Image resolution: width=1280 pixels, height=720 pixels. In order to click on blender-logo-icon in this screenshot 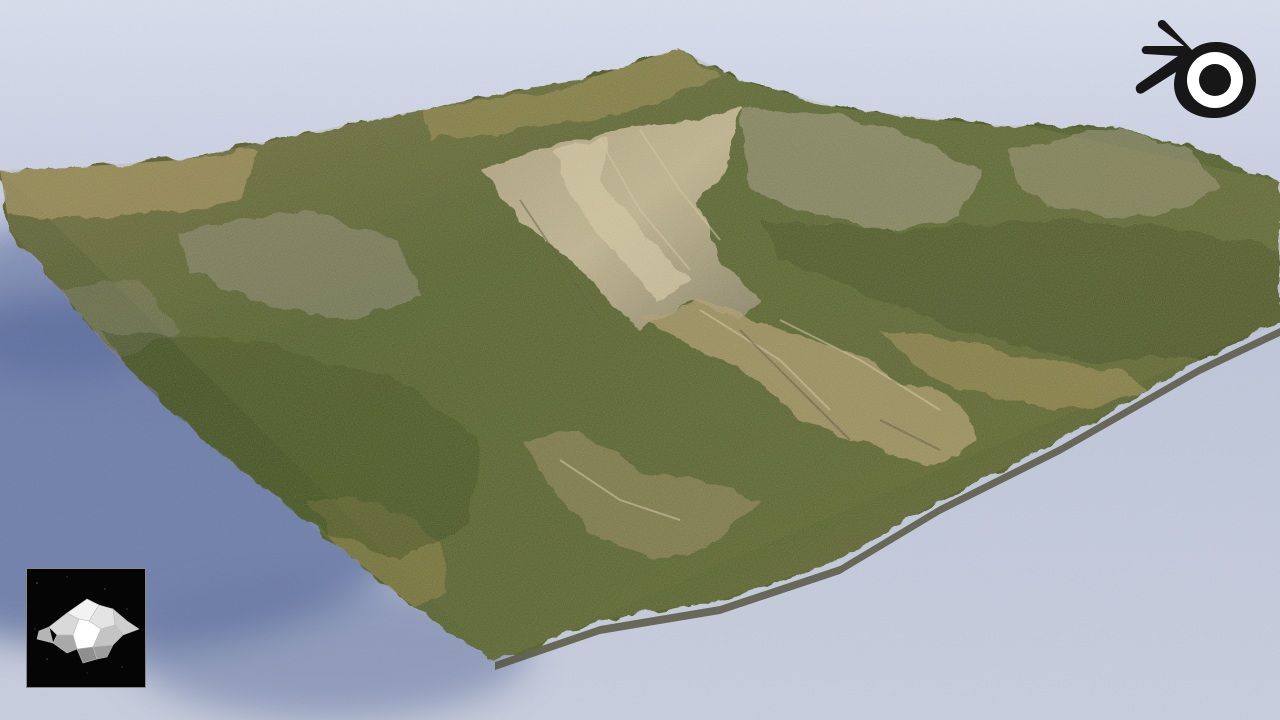, I will do `click(1198, 68)`.